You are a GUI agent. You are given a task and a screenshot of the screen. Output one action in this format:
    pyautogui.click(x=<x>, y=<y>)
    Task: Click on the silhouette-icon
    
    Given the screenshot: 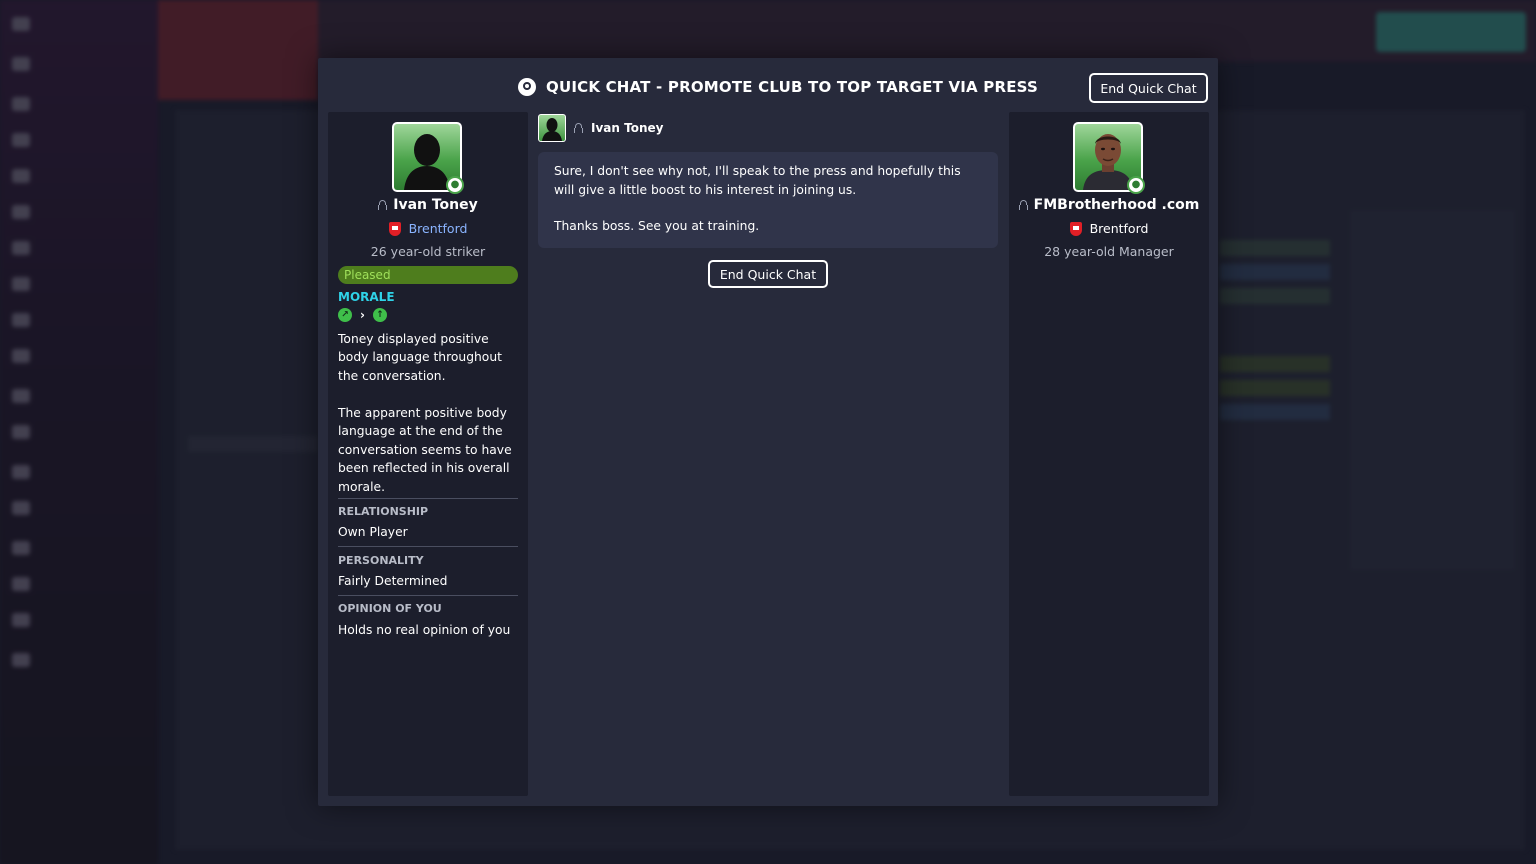 What is the action you would take?
    pyautogui.click(x=552, y=129)
    